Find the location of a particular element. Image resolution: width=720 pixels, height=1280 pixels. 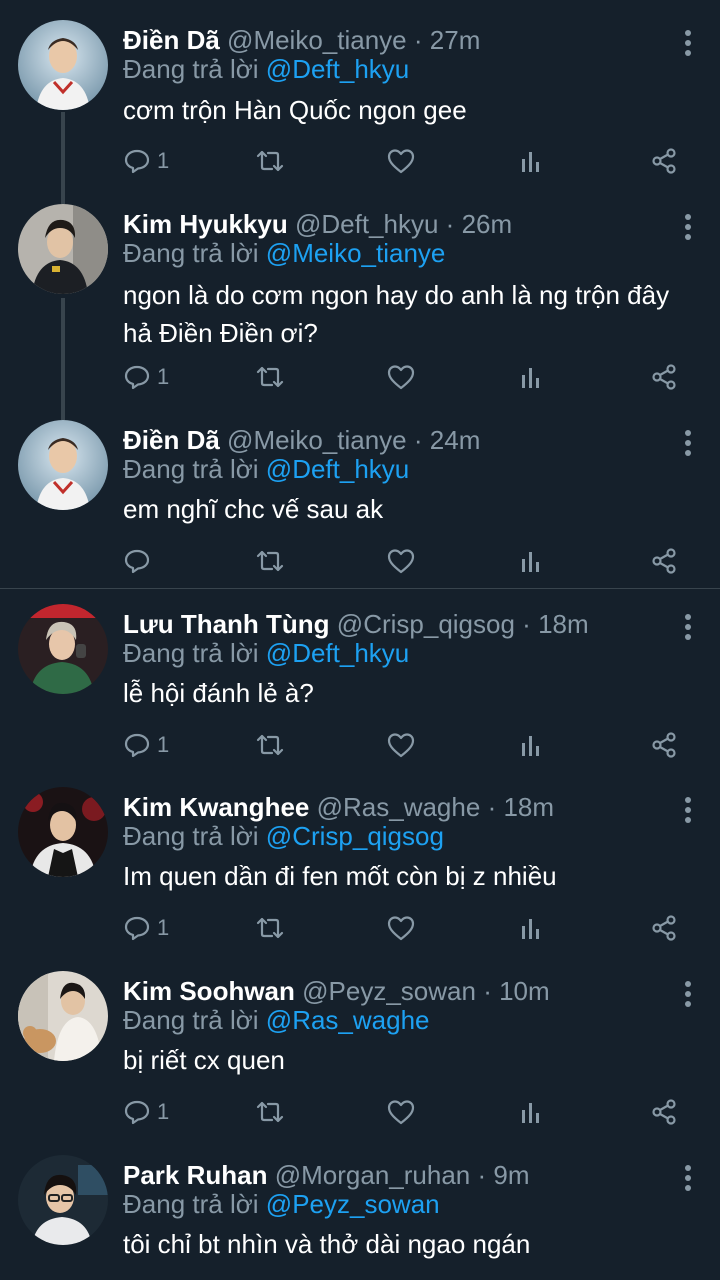

timestamp: 26m is located at coordinates (487, 224).